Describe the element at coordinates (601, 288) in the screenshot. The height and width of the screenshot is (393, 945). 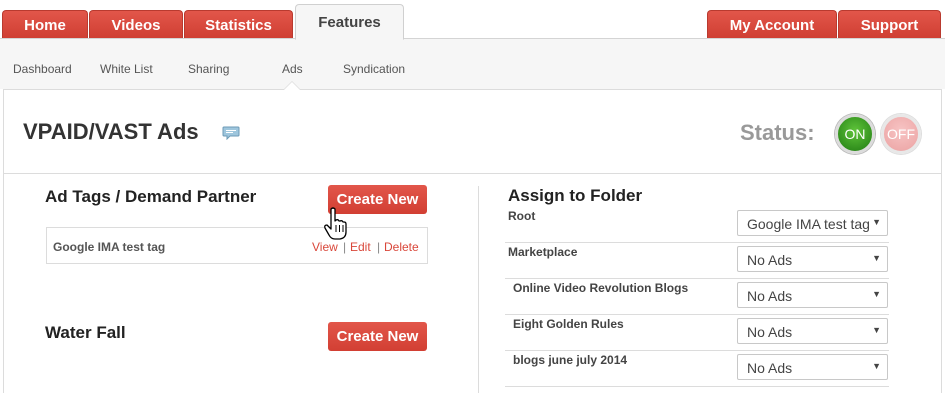
I see `folder-name: Online Video Revolution Blogs` at that location.